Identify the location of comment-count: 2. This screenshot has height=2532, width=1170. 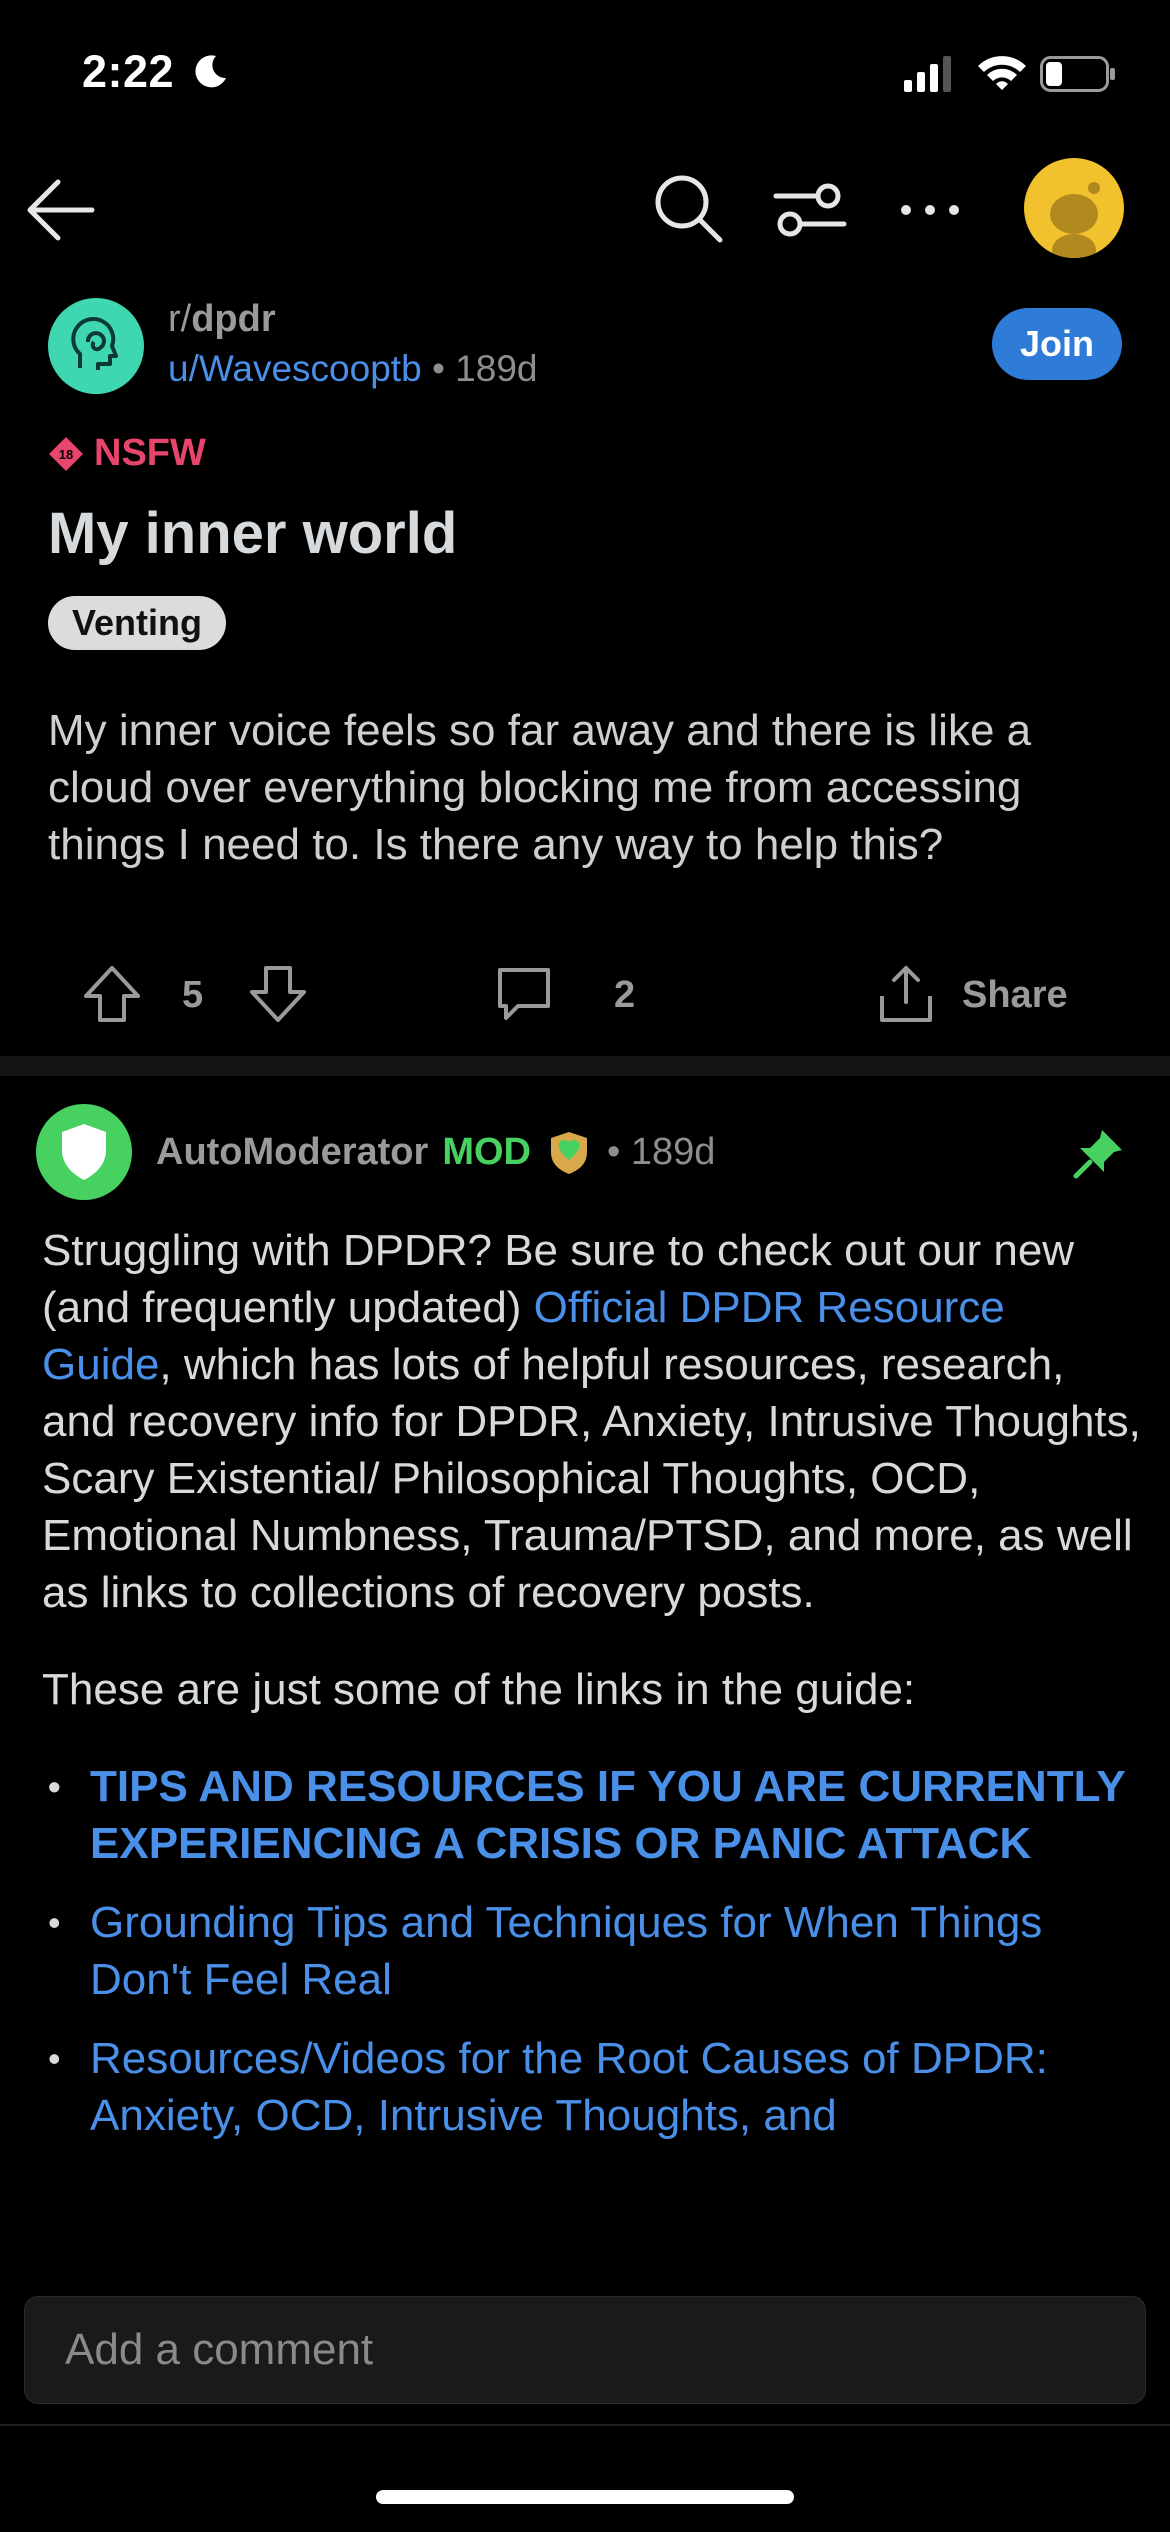
(624, 995).